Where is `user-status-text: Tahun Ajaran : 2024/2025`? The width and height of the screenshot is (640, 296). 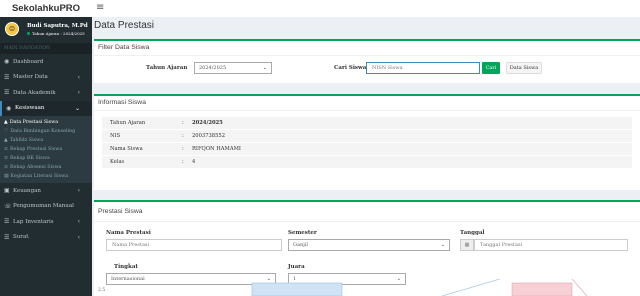
user-status-text: Tahun Ajaran : 2024/2025 is located at coordinates (58, 33).